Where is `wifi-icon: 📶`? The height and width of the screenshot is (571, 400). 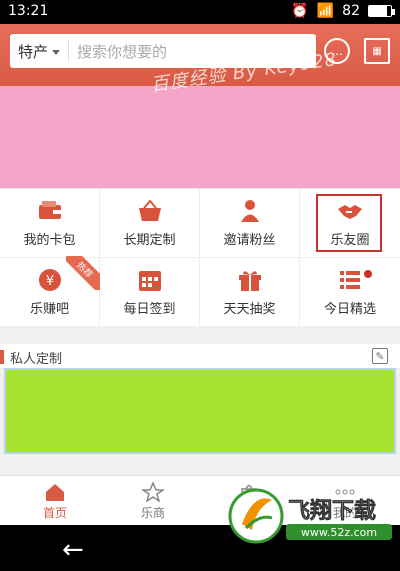
wifi-icon: 📶 is located at coordinates (325, 11).